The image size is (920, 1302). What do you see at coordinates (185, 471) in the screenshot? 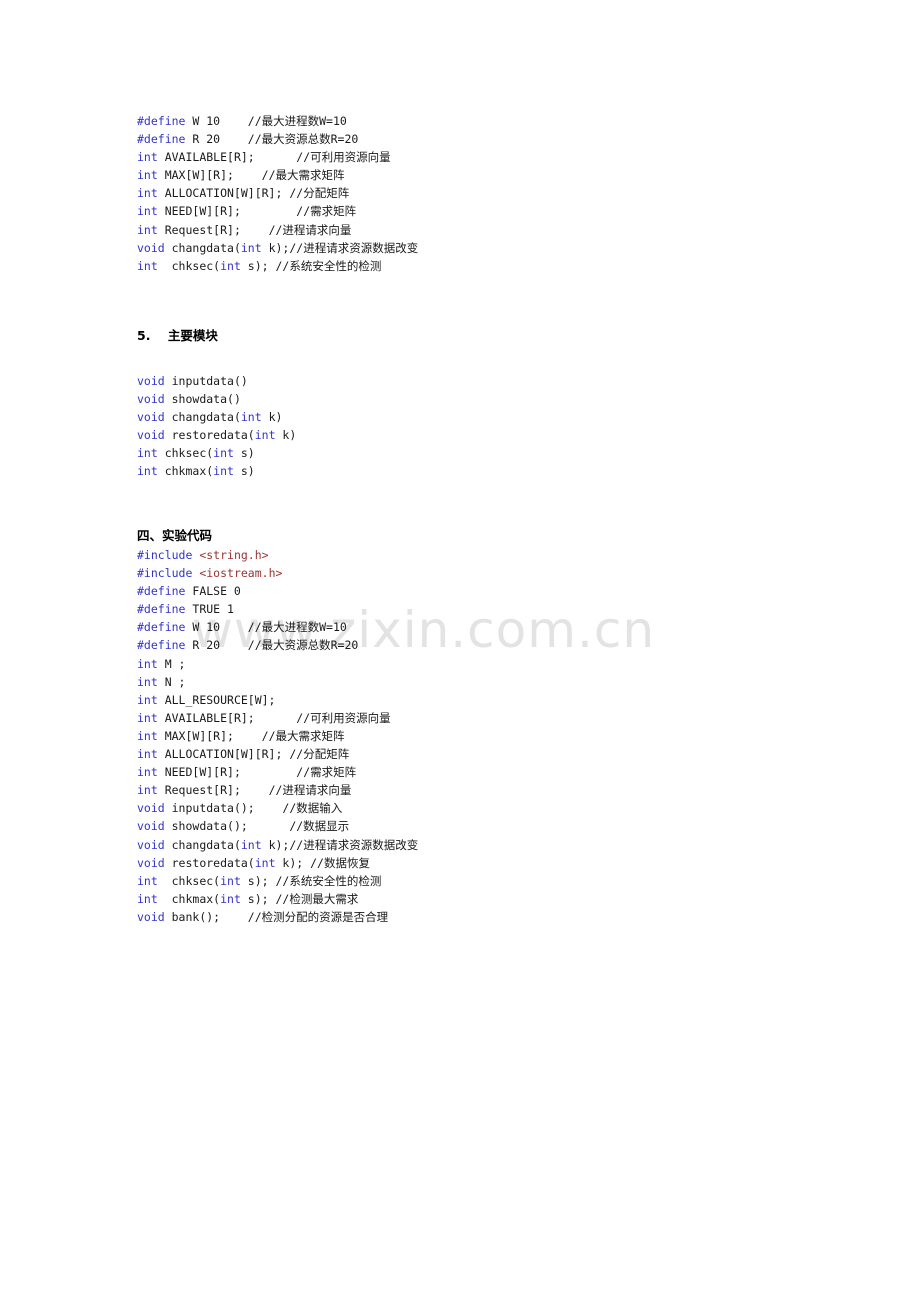
I see `code-token-id: chkmax(` at bounding box center [185, 471].